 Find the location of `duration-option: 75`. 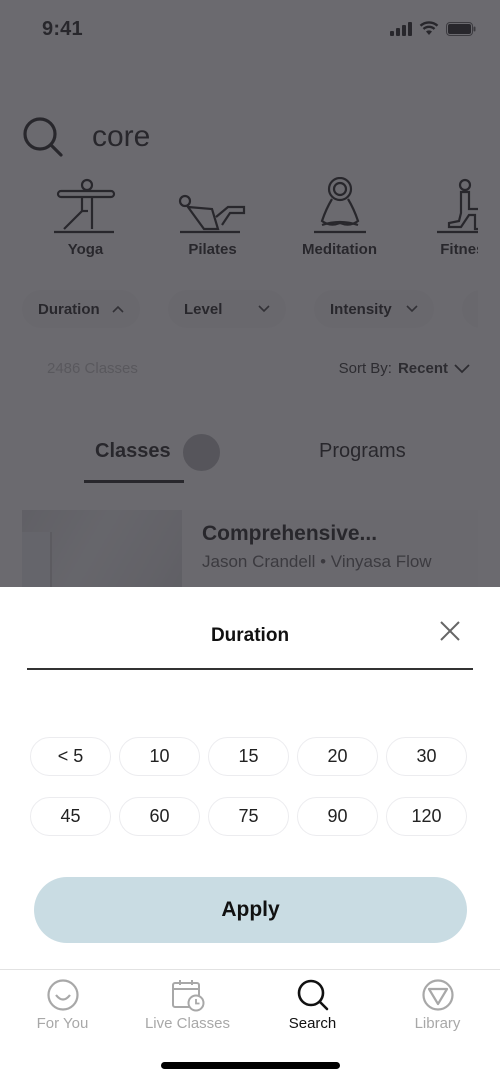

duration-option: 75 is located at coordinates (248, 816).